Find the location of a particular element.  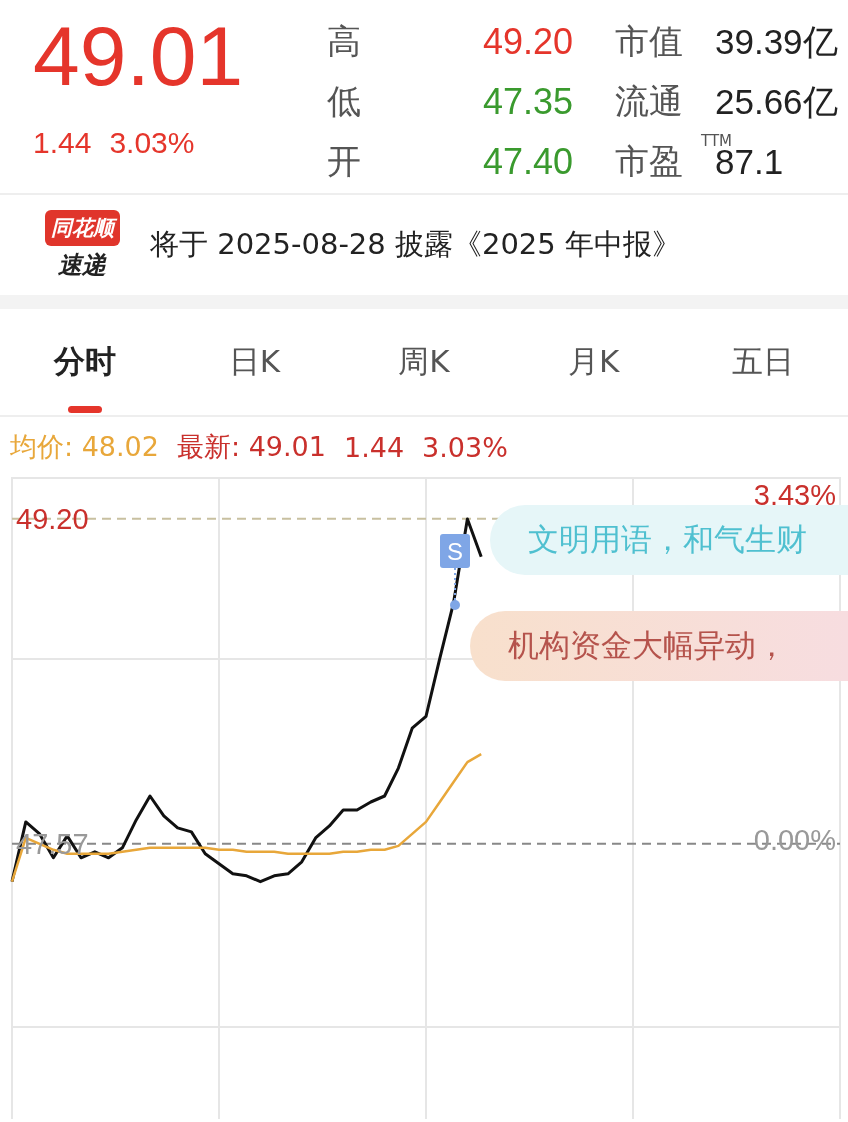

stat-value: 47.40 is located at coordinates (527, 162).